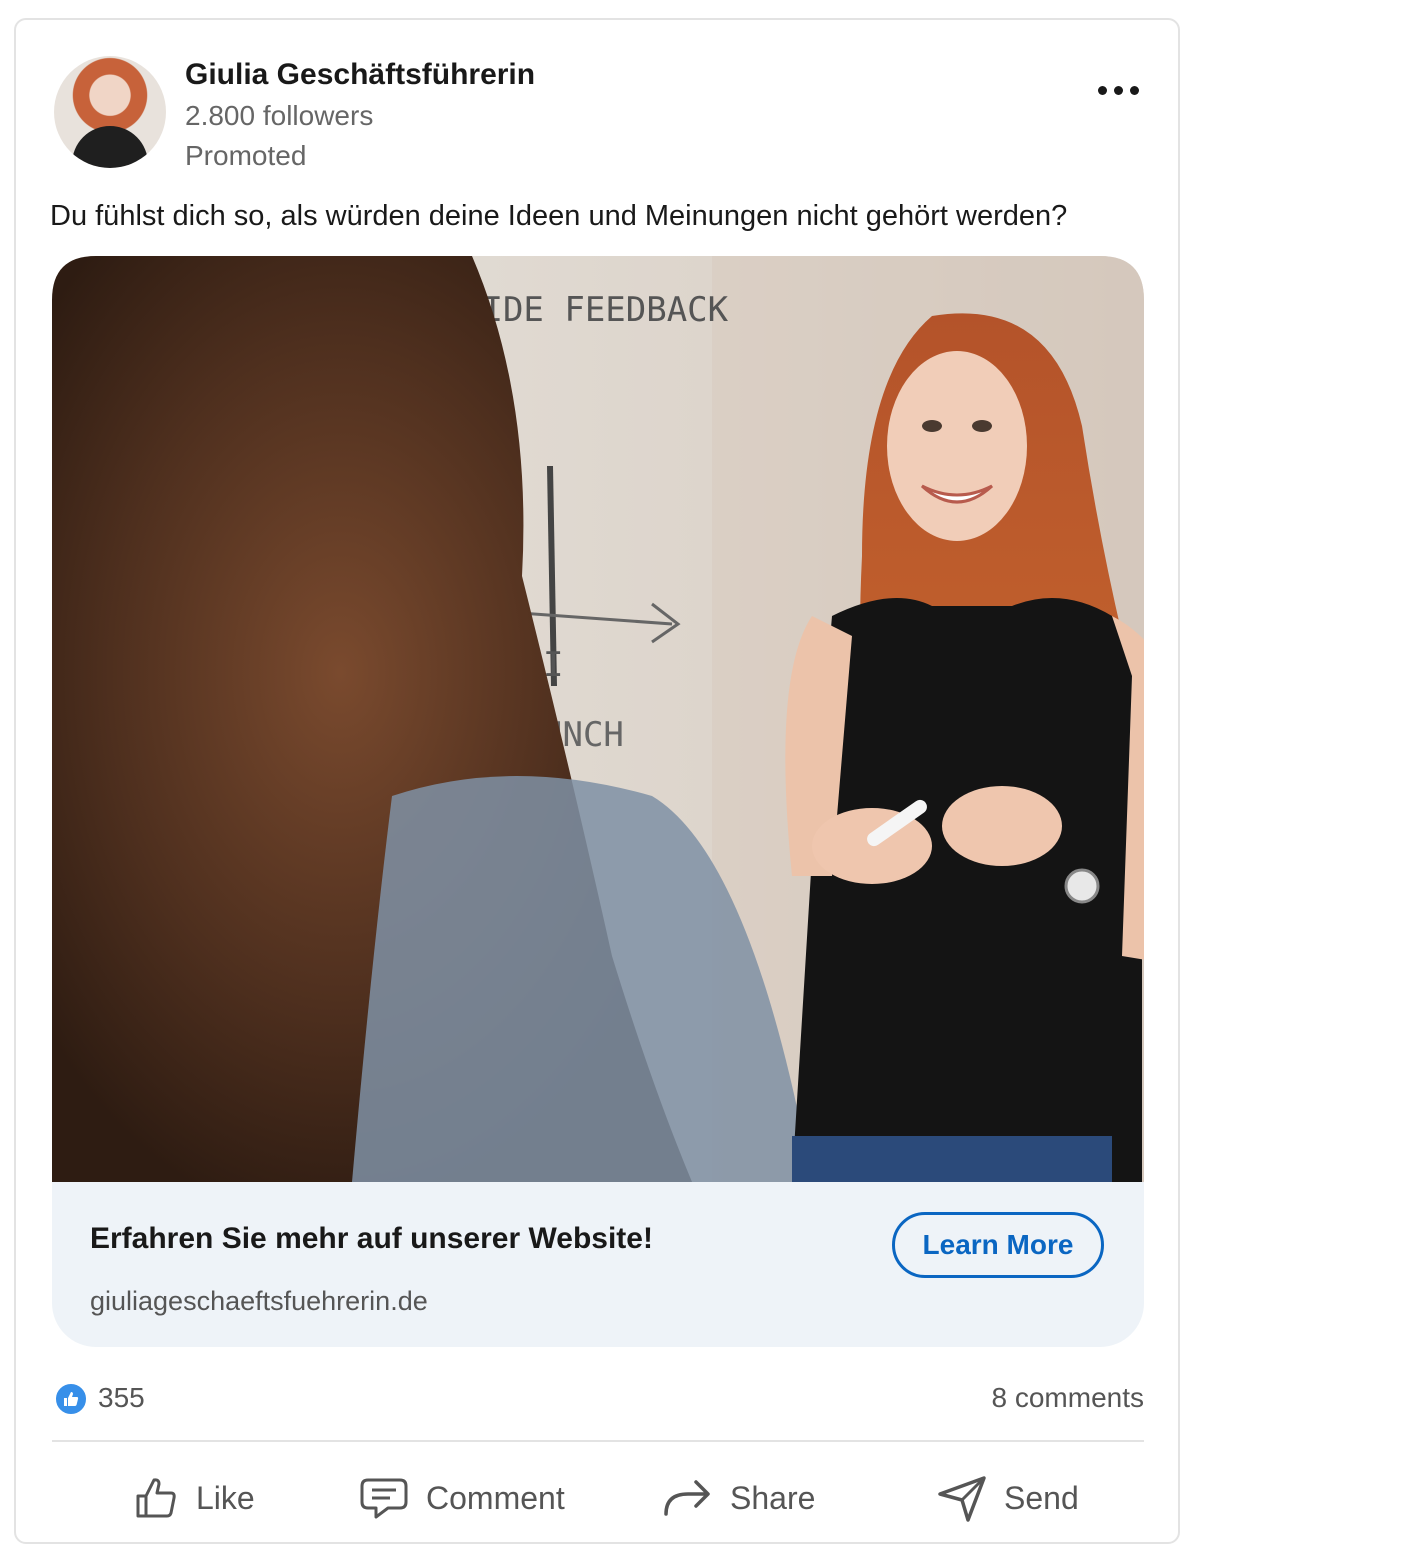  I want to click on comment-button: Comment, so click(461, 1498).